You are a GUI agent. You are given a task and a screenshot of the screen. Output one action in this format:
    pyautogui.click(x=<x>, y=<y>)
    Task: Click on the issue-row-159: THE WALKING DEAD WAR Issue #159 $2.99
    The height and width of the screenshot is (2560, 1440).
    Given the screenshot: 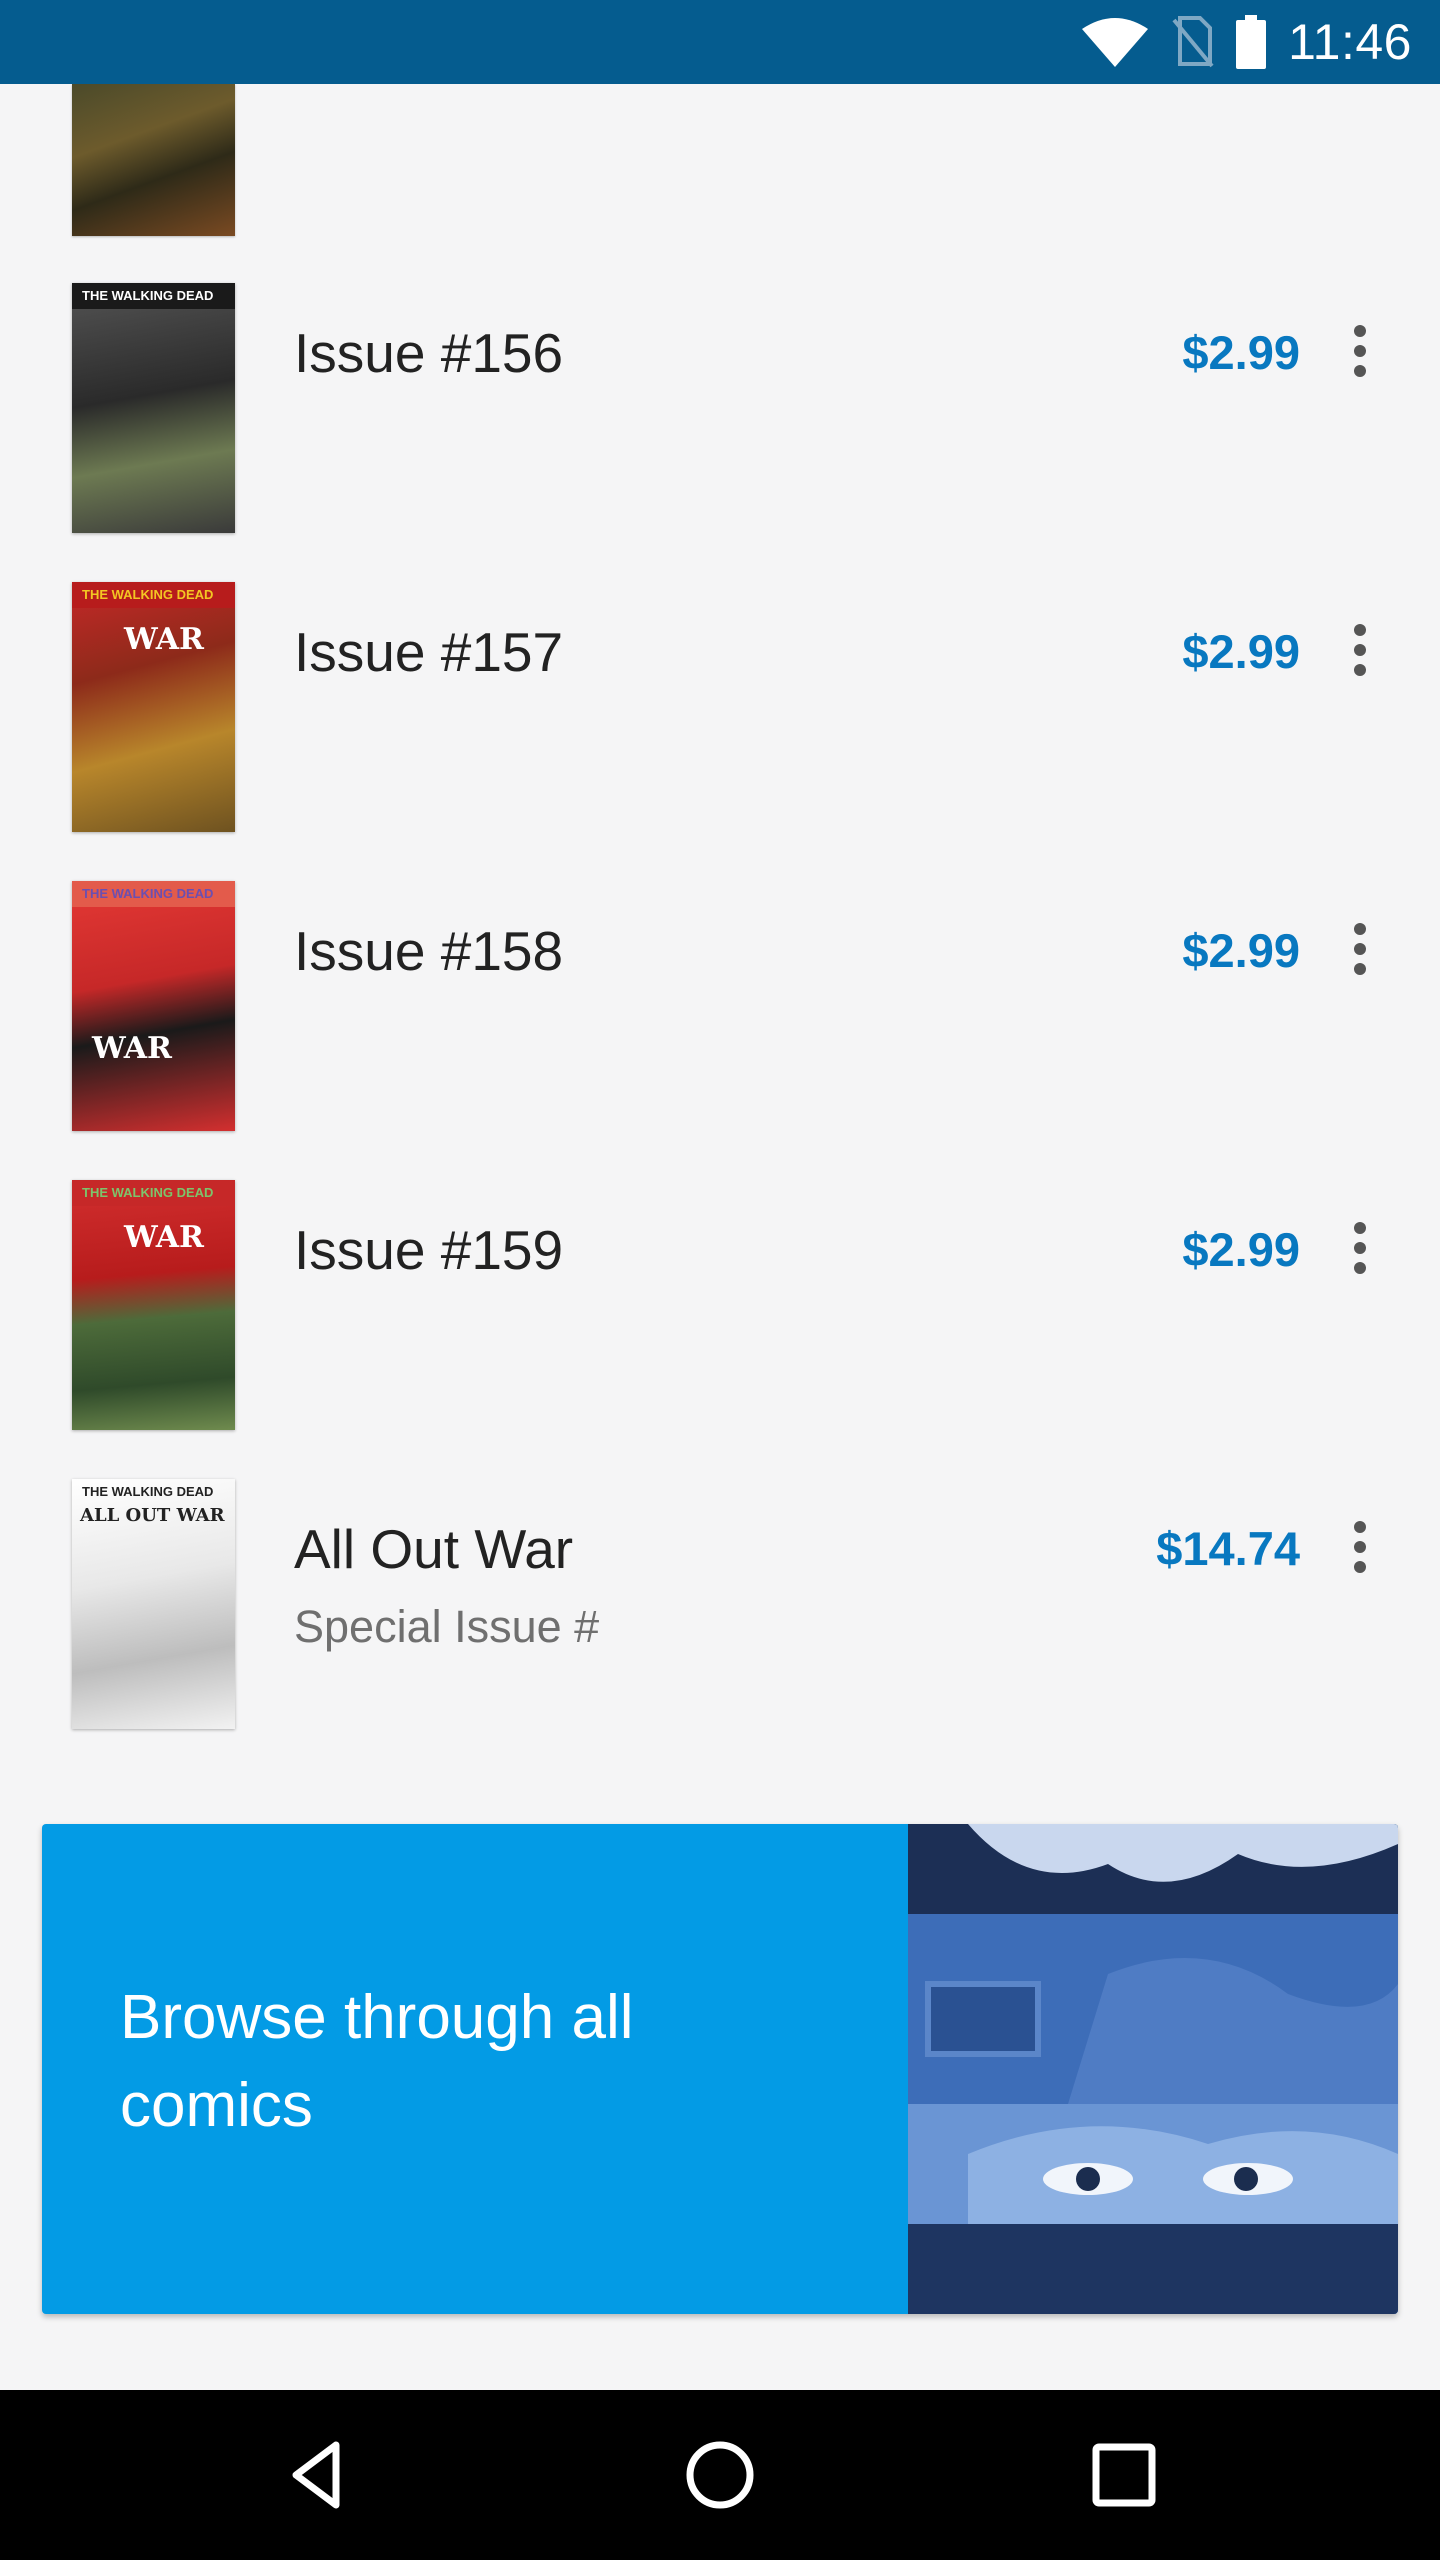 What is the action you would take?
    pyautogui.click(x=720, y=1329)
    